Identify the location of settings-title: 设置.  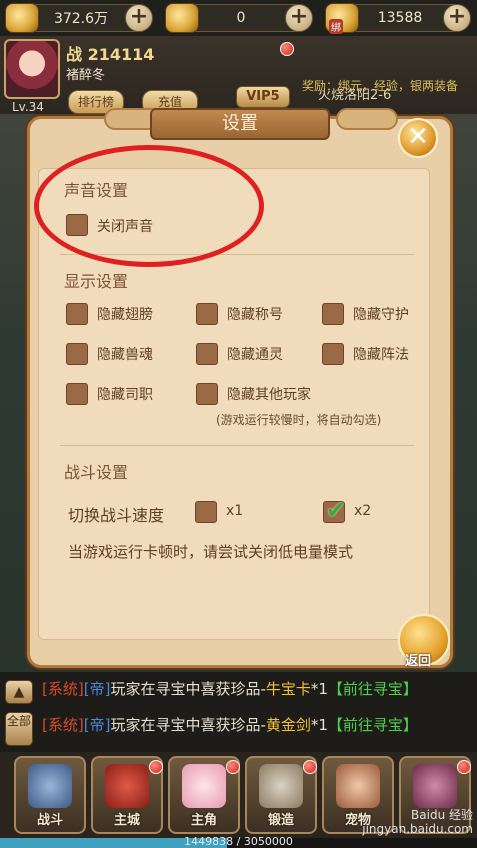
(240, 124).